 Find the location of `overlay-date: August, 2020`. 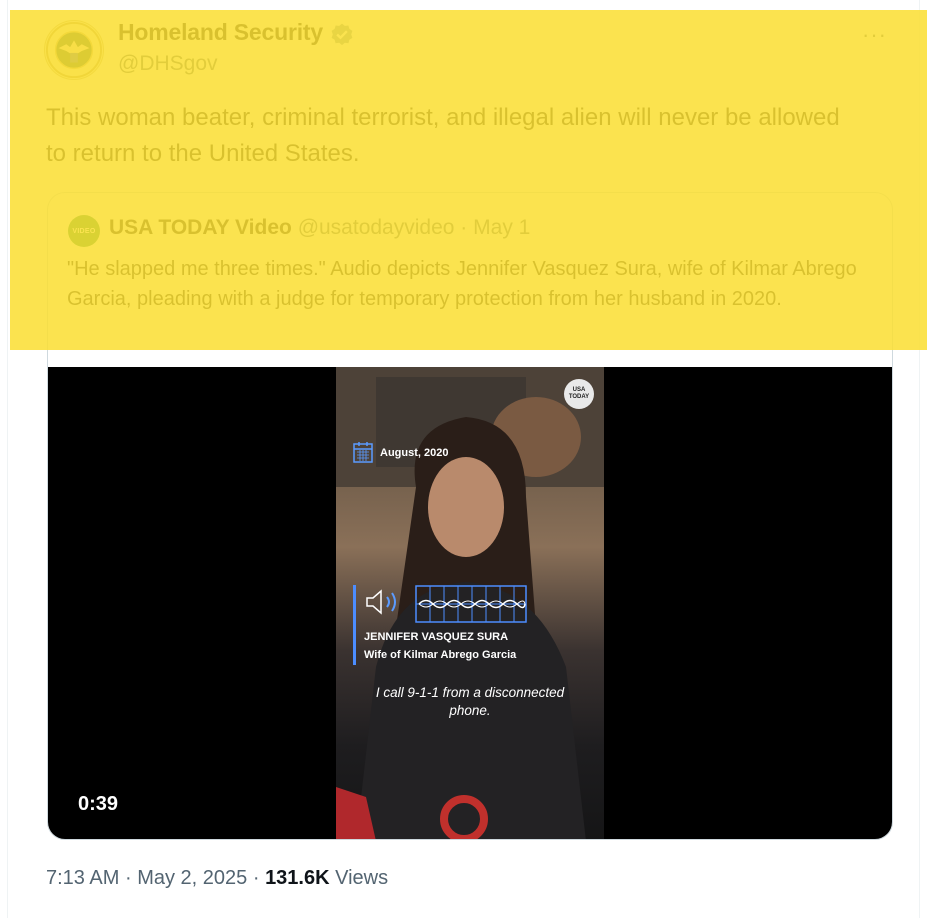

overlay-date: August, 2020 is located at coordinates (414, 453).